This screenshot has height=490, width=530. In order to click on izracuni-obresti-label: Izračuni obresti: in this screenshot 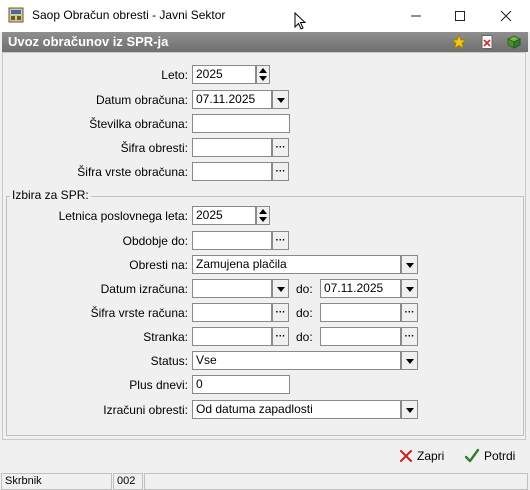, I will do `click(145, 410)`.